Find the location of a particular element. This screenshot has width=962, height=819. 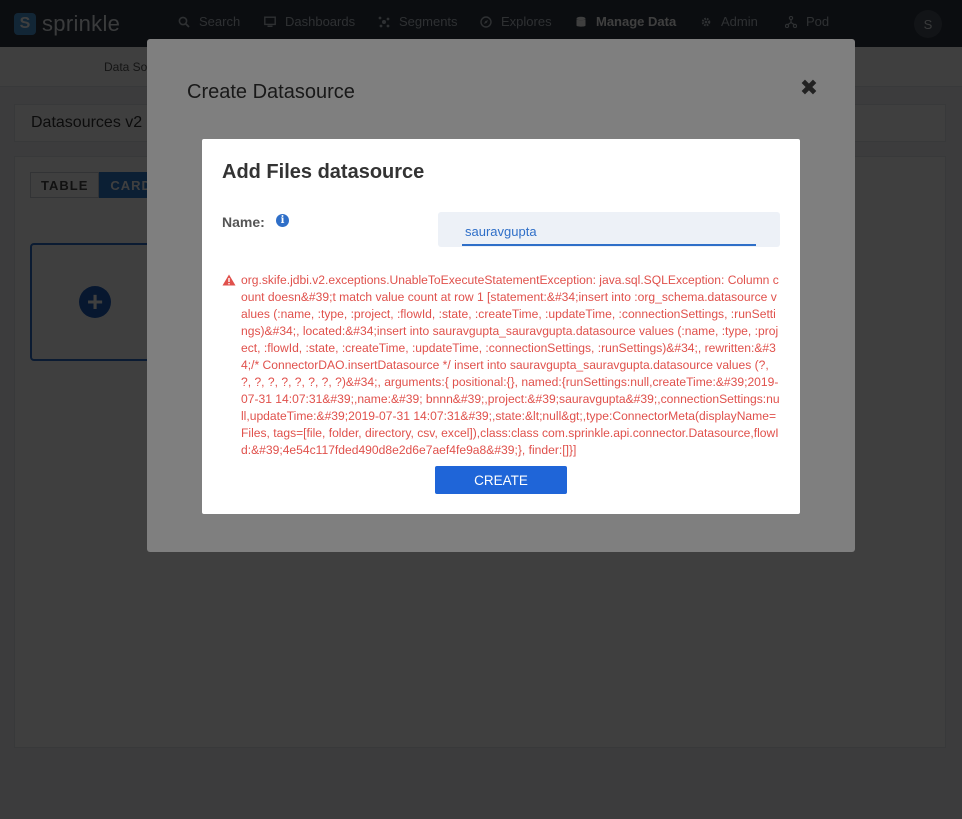

name-field-container is located at coordinates (609, 229).